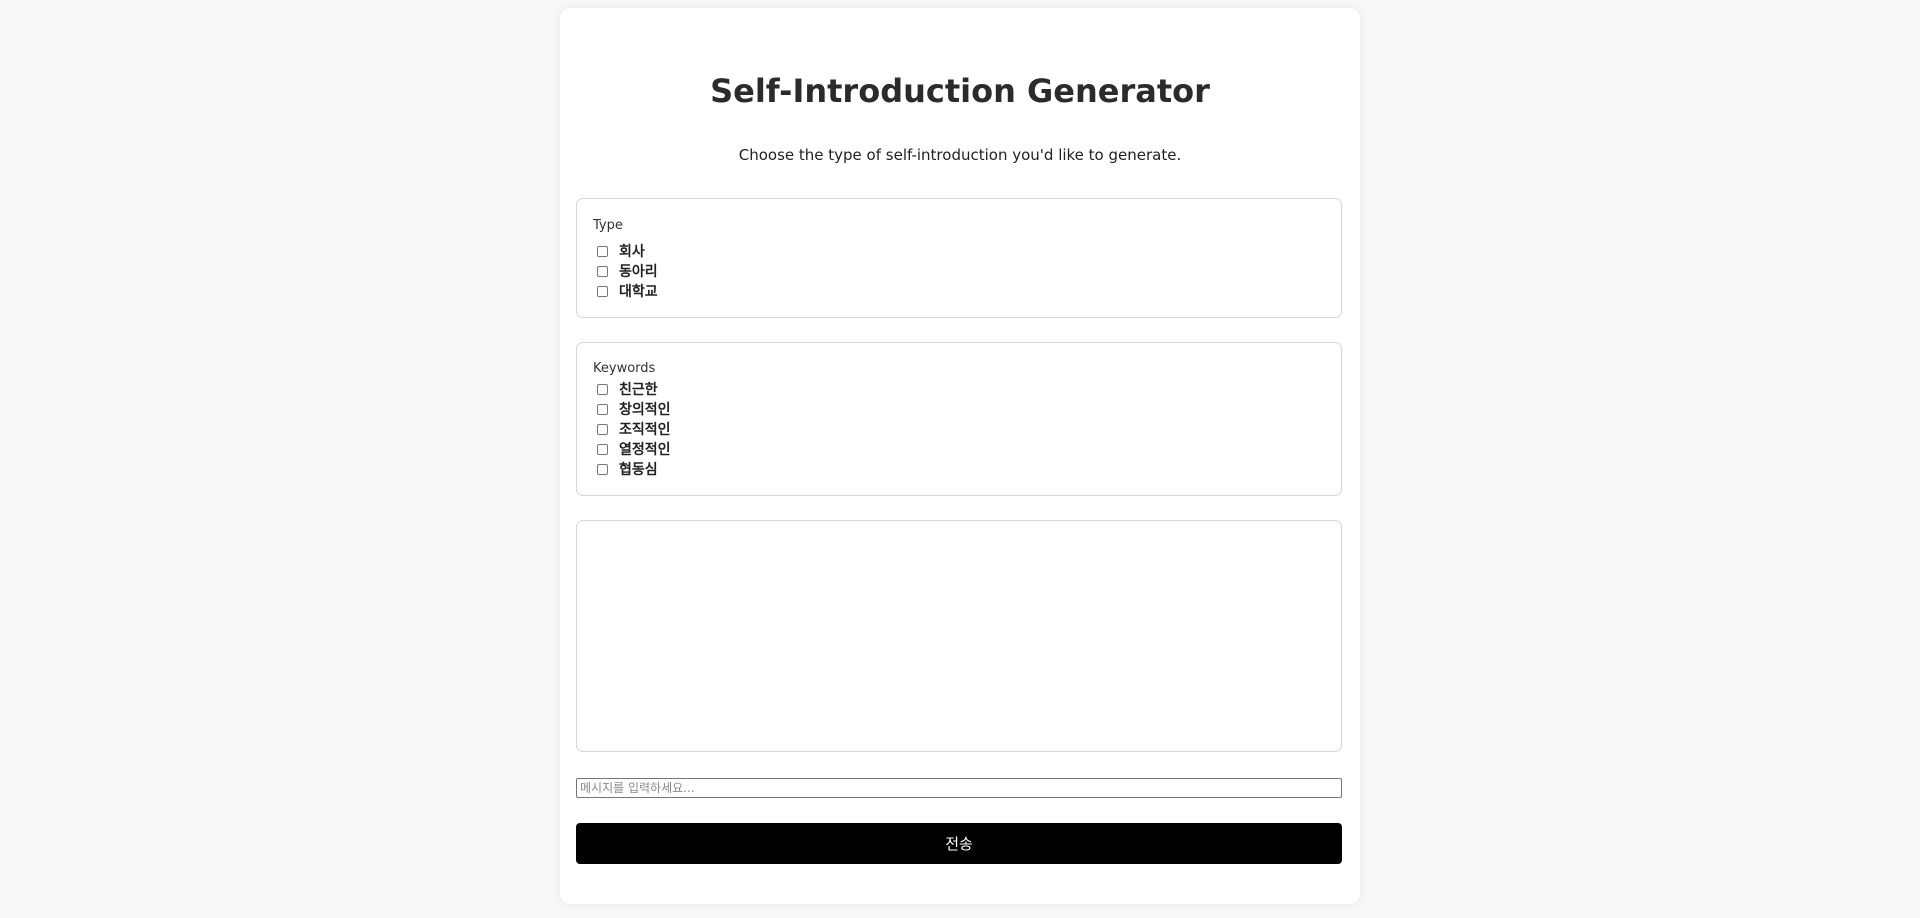  I want to click on type-option-label: 대학교, so click(638, 292).